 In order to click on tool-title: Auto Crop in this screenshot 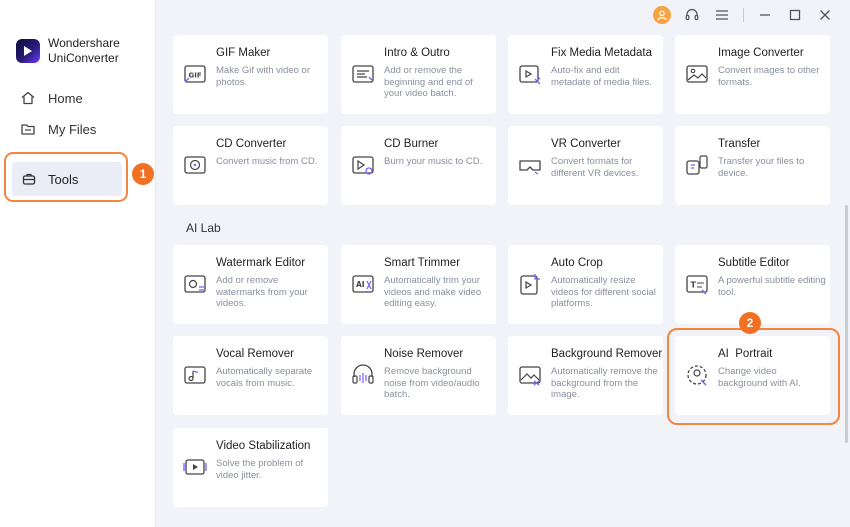, I will do `click(577, 263)`.